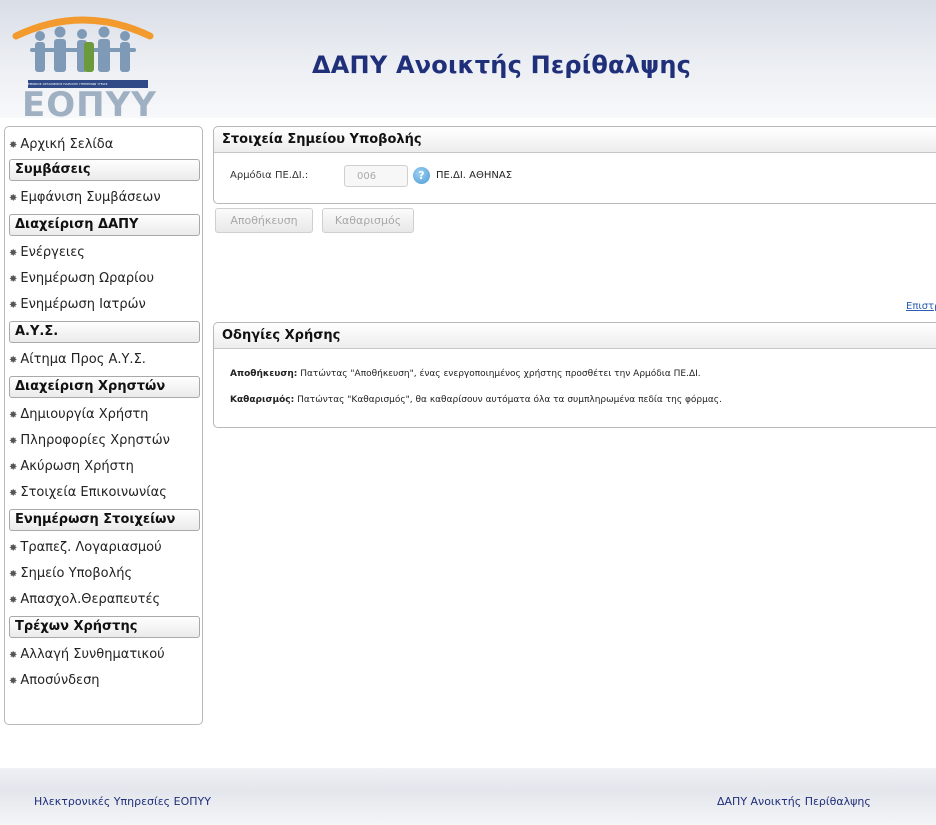 This screenshot has width=936, height=825. What do you see at coordinates (83, 304) in the screenshot?
I see `sidebar-item-label: Ενημέρωση Ιατρών` at bounding box center [83, 304].